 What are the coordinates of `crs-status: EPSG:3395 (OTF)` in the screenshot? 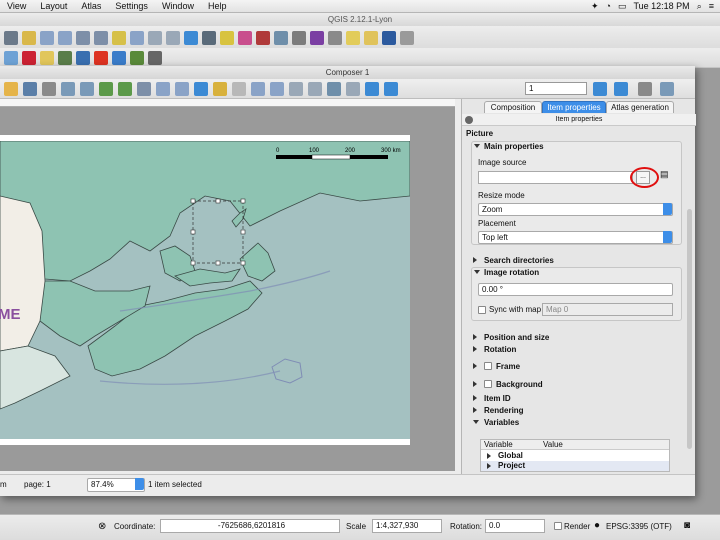 It's located at (639, 526).